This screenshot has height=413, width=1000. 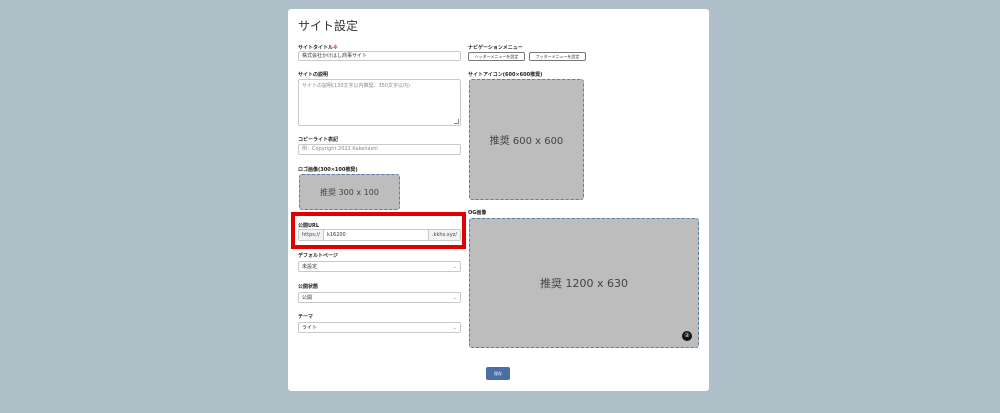 What do you see at coordinates (328, 26) in the screenshot?
I see `page-title: サイト設定` at bounding box center [328, 26].